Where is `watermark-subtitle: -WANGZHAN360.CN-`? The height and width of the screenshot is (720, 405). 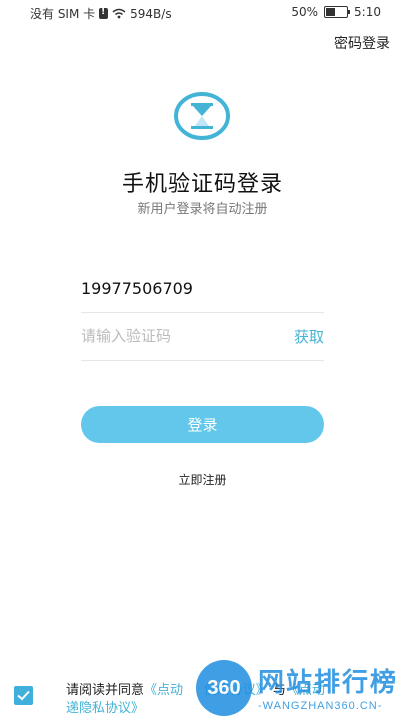 watermark-subtitle: -WANGZHAN360.CN- is located at coordinates (320, 706).